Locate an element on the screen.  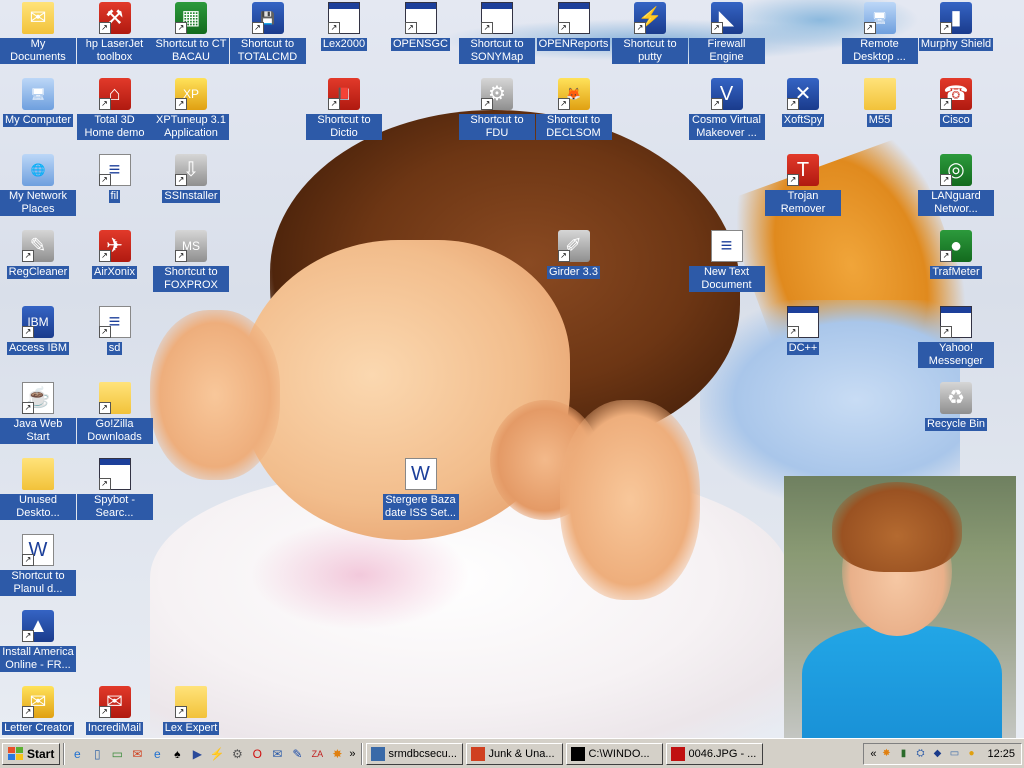
ie-quicklaunch-icon: e is located at coordinates (77, 754).